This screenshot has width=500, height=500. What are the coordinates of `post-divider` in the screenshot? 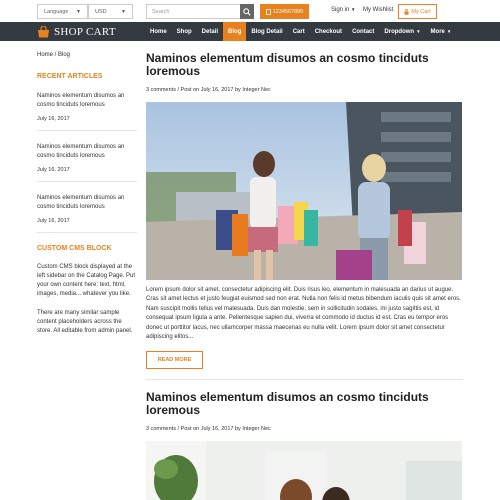 It's located at (304, 380).